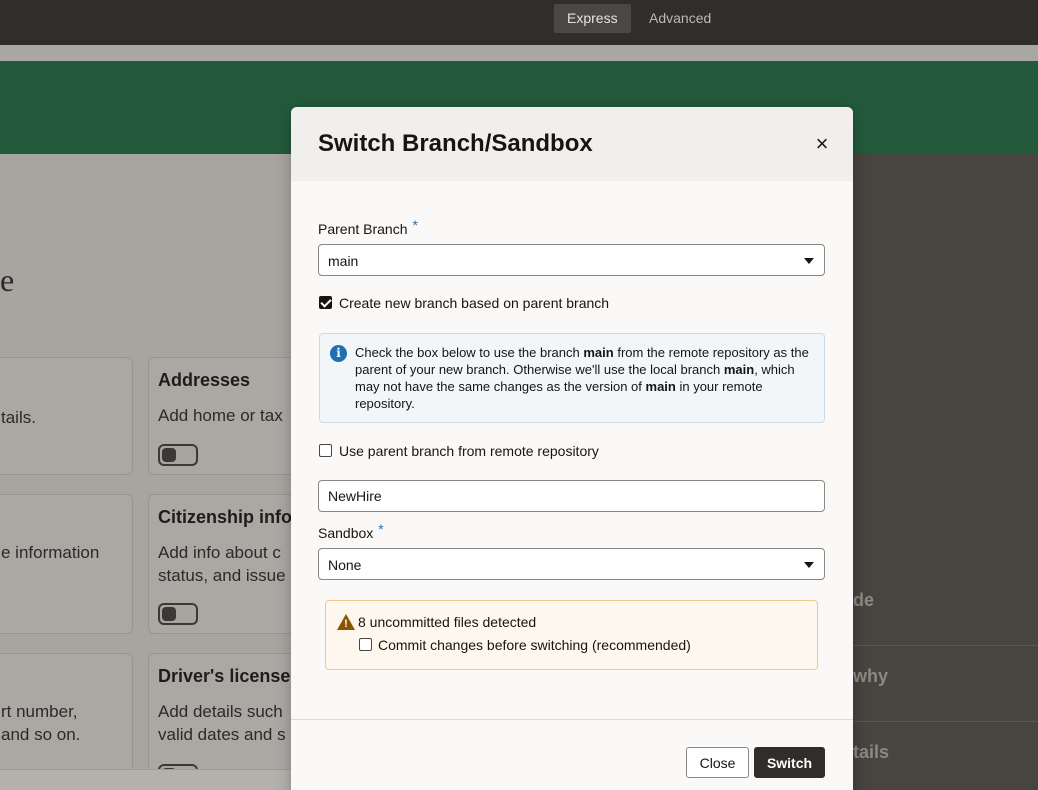 The height and width of the screenshot is (790, 1038). Describe the element at coordinates (225, 517) in the screenshot. I see `card-title: Citizenship info` at that location.